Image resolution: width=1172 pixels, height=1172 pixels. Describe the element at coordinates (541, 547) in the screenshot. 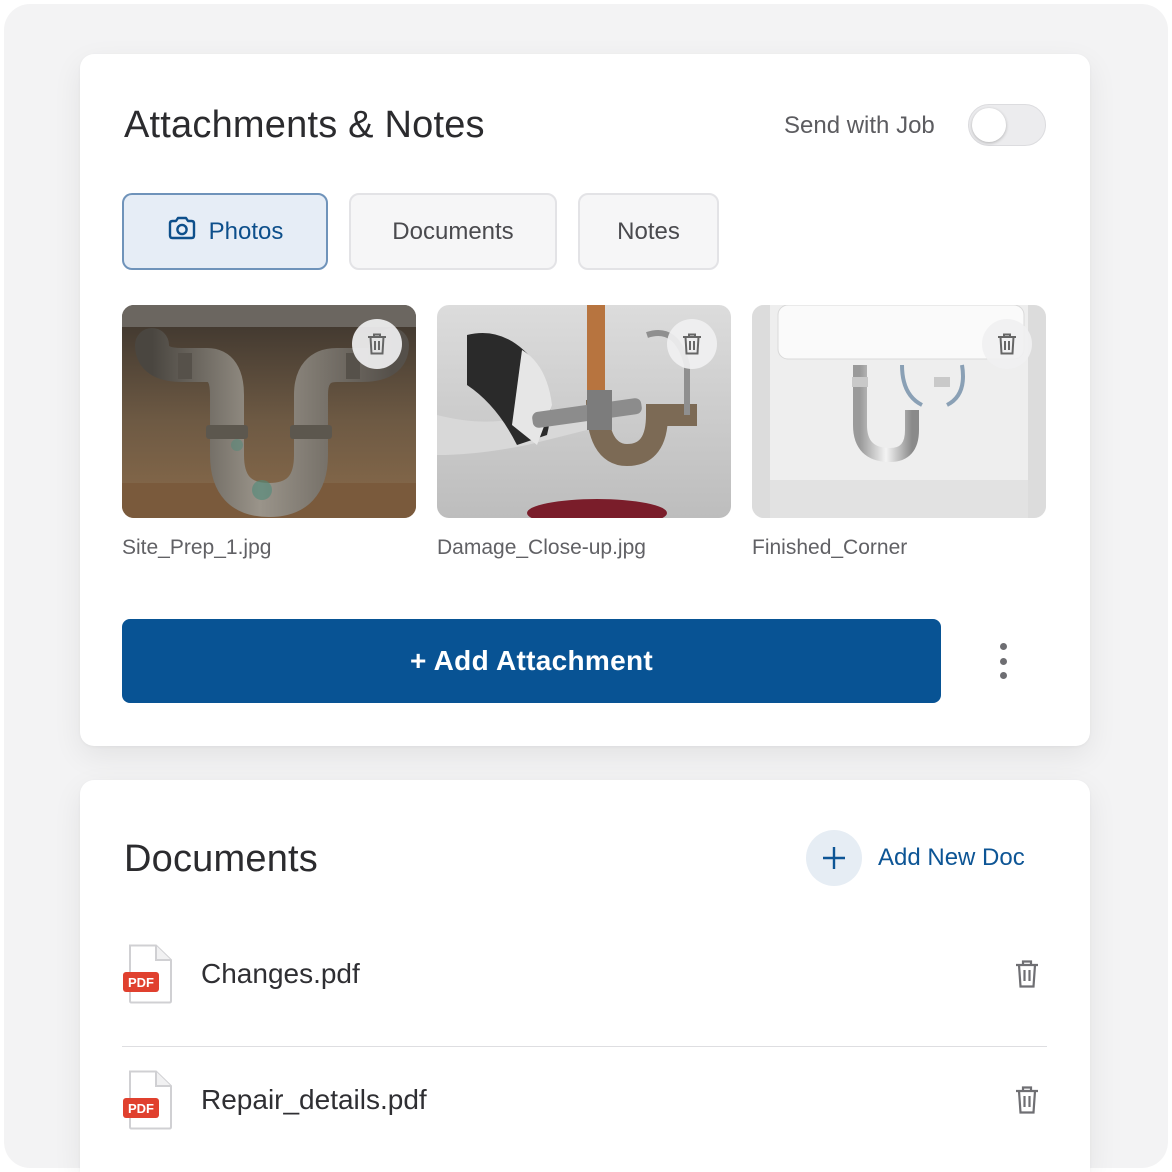

I see `photo-caption: Damage_Close-up.jpg` at that location.